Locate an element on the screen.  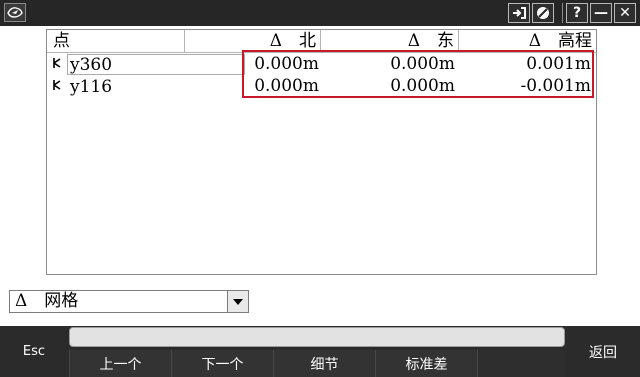
help-button: ? is located at coordinates (577, 13).